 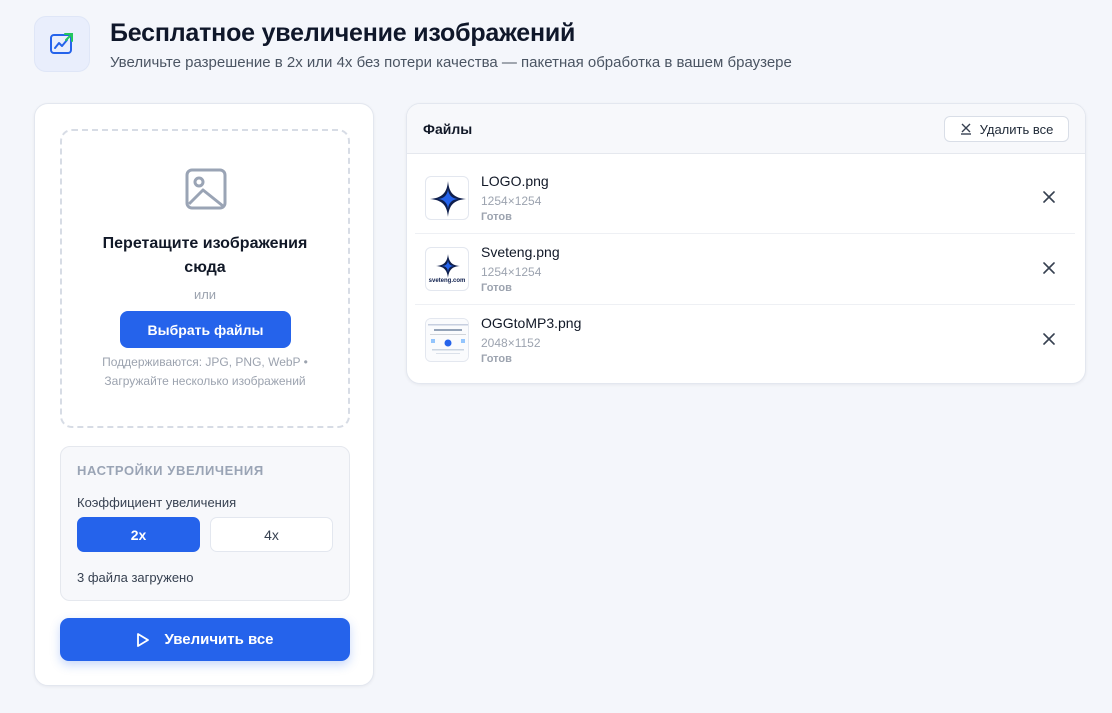 What do you see at coordinates (447, 281) in the screenshot?
I see `thumb-caption: sveteng.com` at bounding box center [447, 281].